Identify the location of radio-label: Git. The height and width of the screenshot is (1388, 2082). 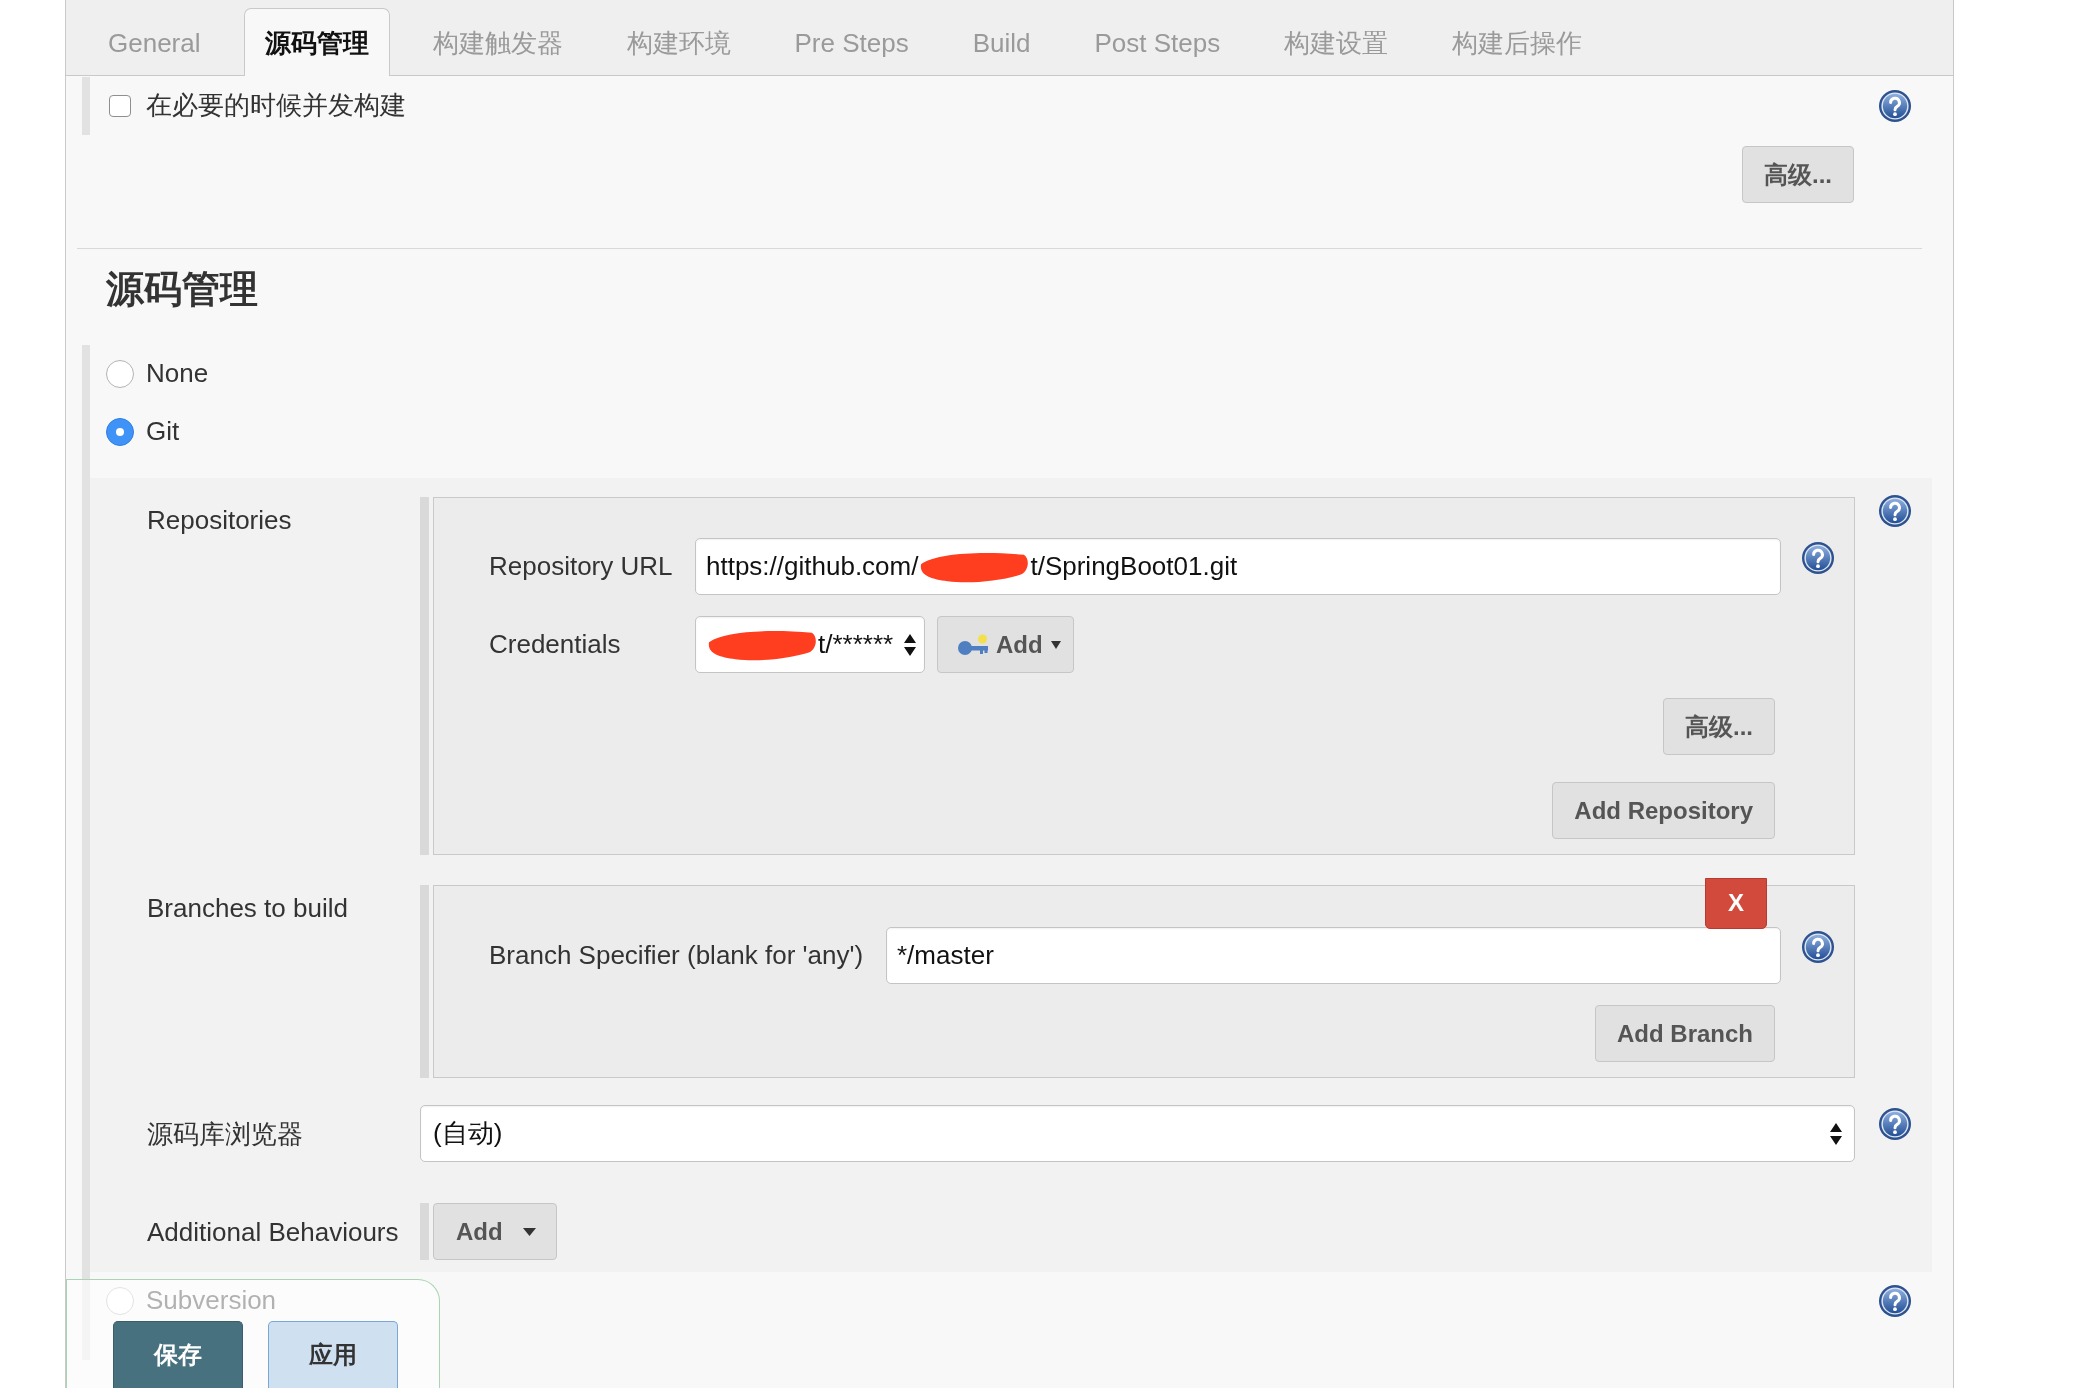
(163, 432).